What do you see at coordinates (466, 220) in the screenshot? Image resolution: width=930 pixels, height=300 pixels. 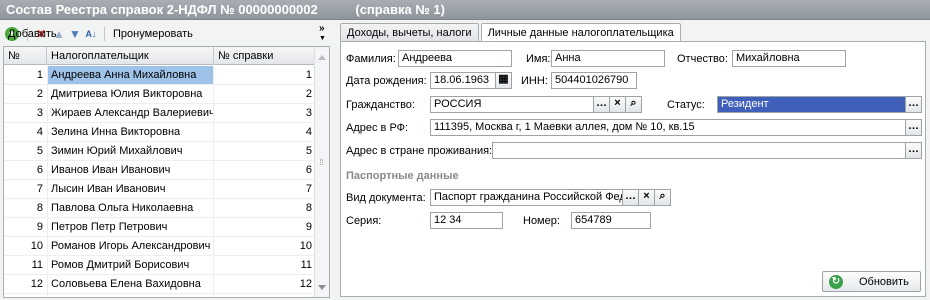 I see `series-field: 12 34` at bounding box center [466, 220].